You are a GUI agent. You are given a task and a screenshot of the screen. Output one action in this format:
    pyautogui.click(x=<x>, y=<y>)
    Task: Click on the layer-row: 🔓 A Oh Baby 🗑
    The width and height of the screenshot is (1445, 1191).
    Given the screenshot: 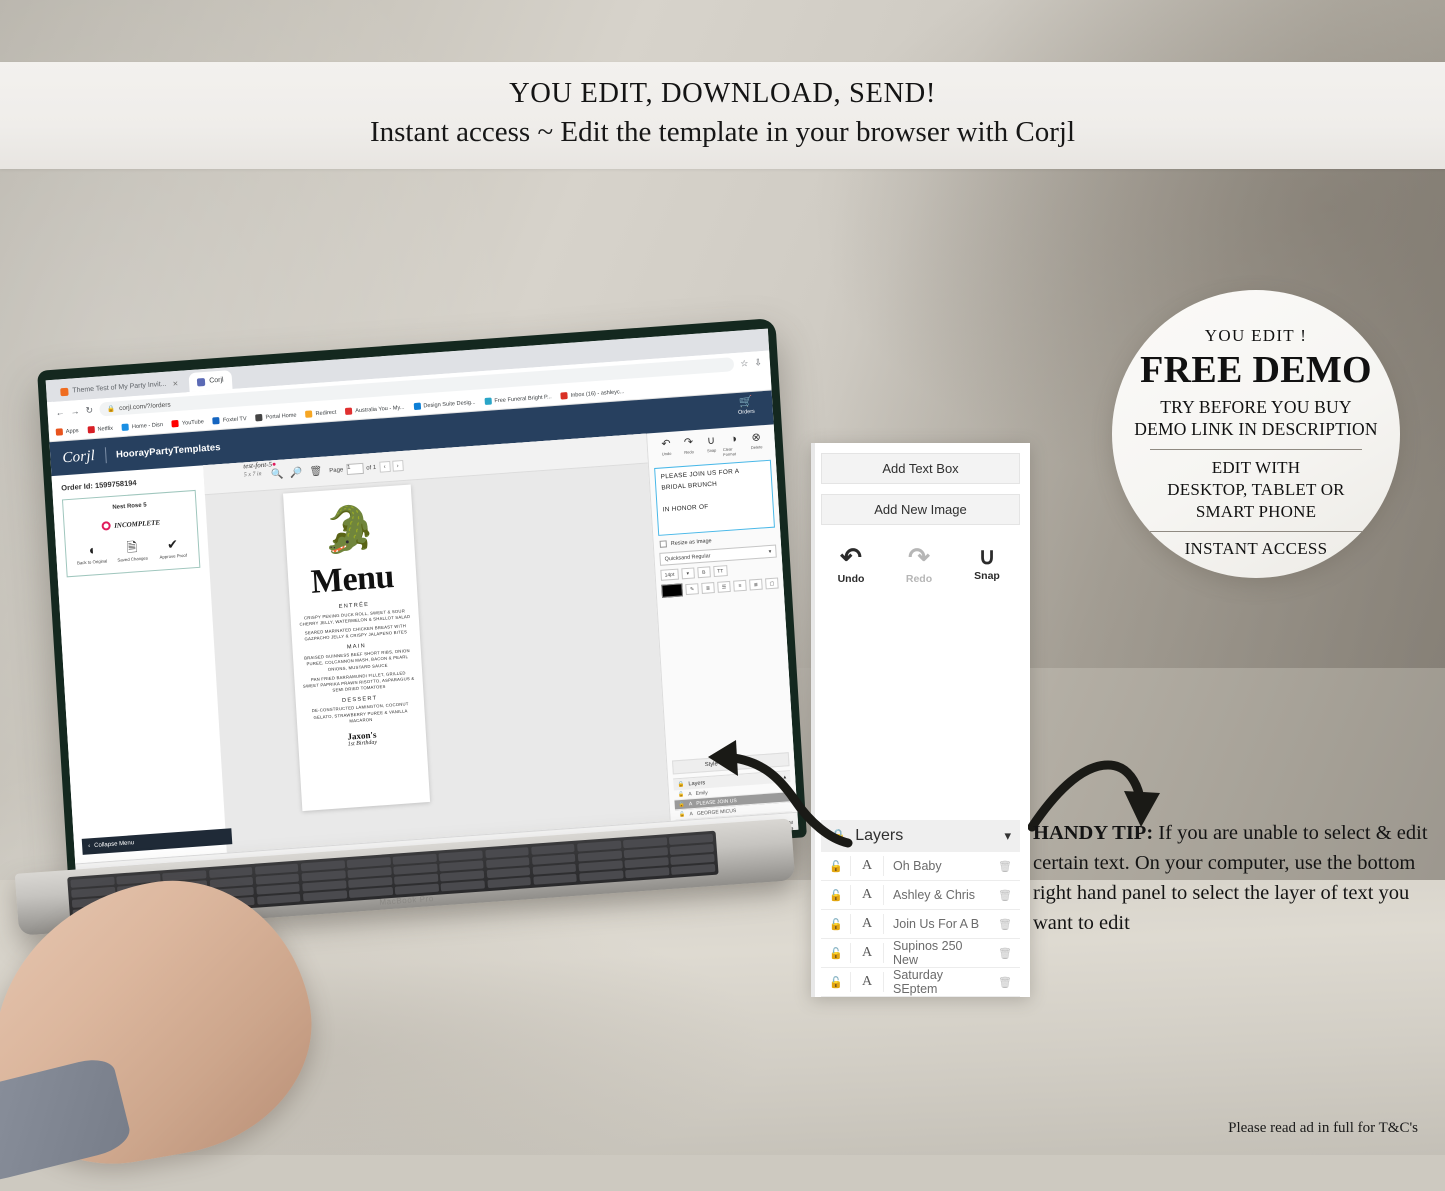 What is the action you would take?
    pyautogui.click(x=920, y=866)
    